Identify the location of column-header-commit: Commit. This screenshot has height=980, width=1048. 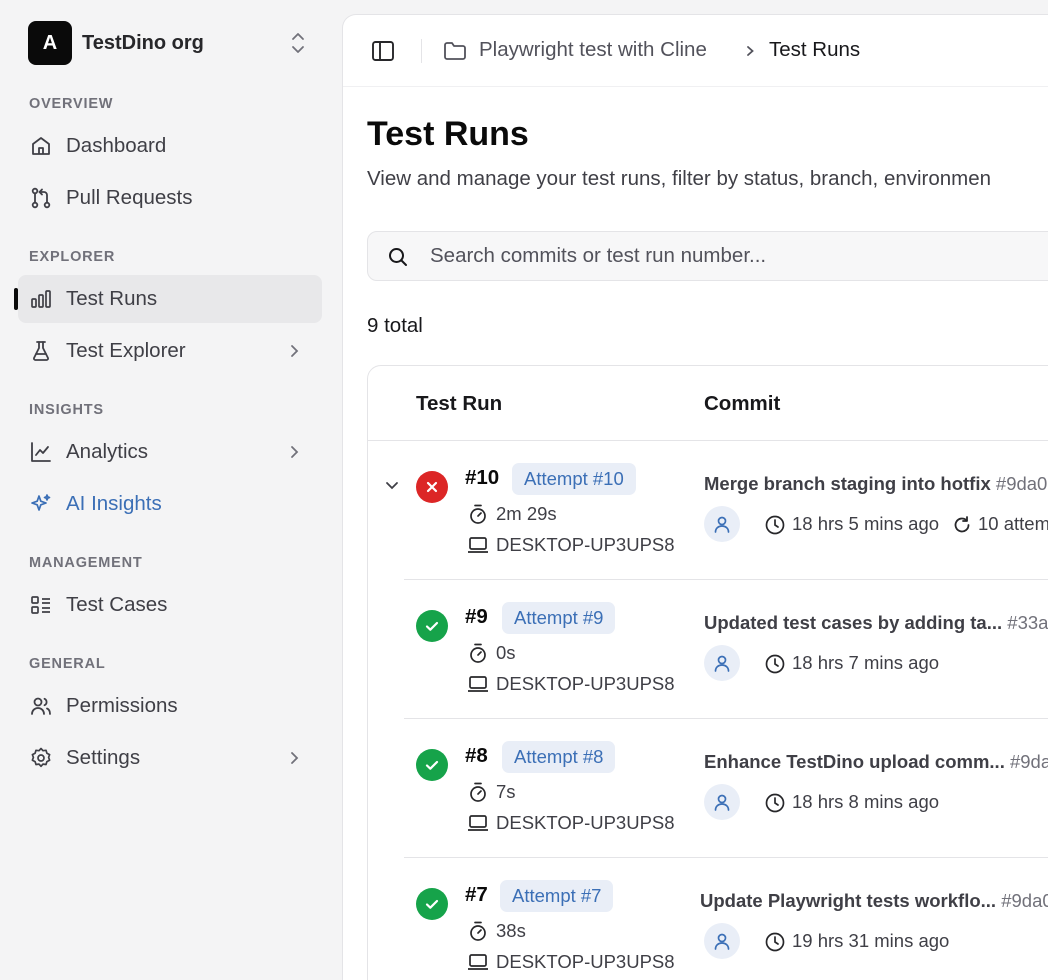
(742, 403).